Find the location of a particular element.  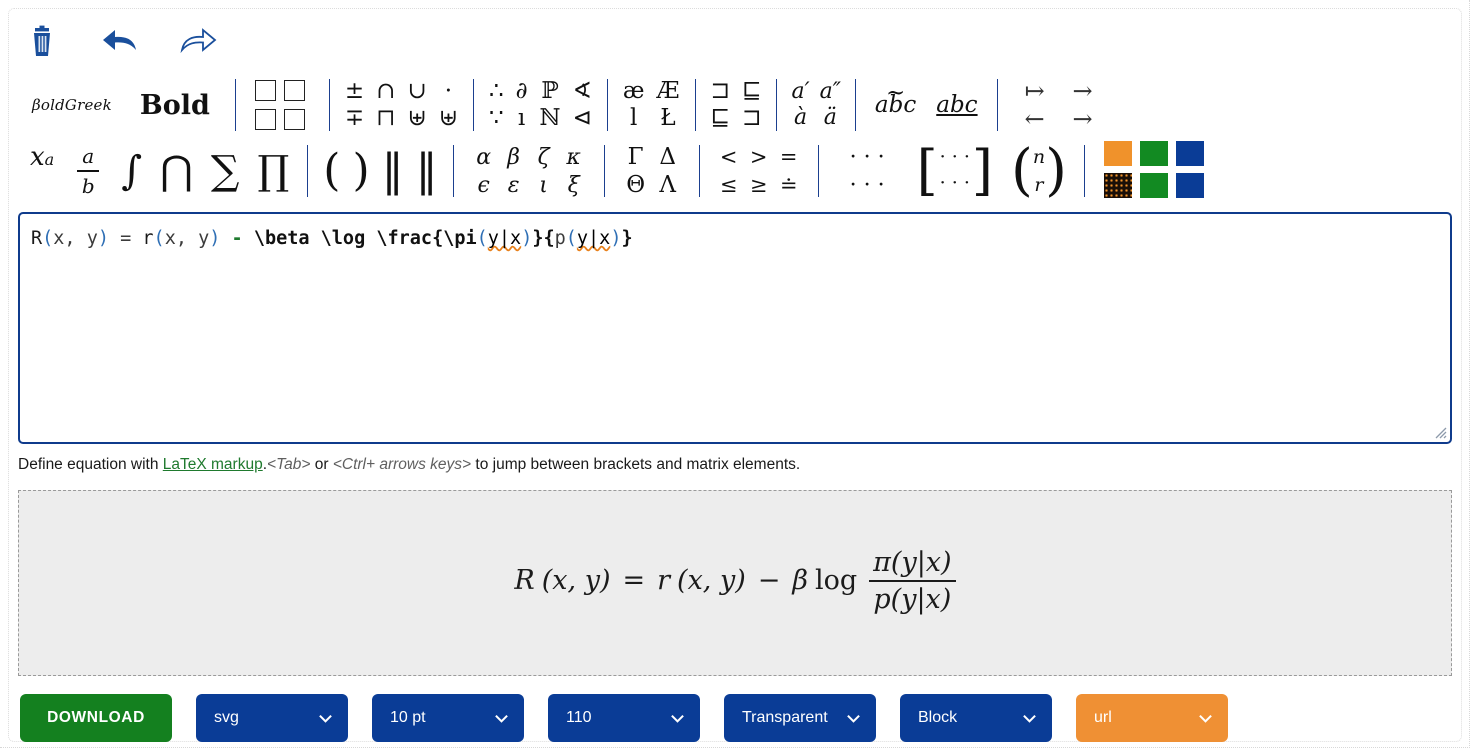

matrix-button is located at coordinates (282, 105).